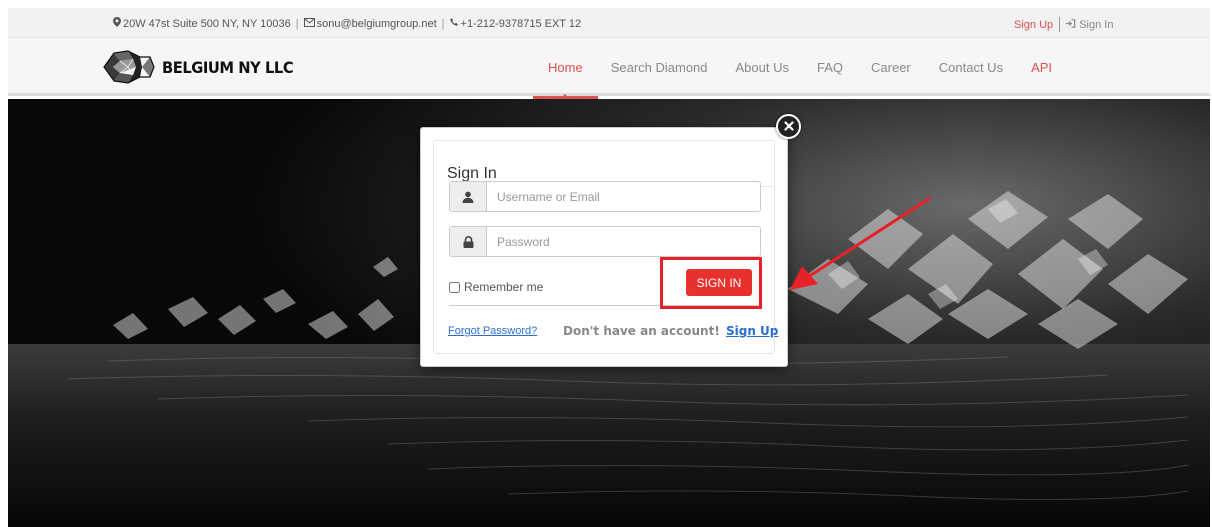 The width and height of the screenshot is (1212, 527). I want to click on top-signin-link: Sign In, so click(1089, 25).